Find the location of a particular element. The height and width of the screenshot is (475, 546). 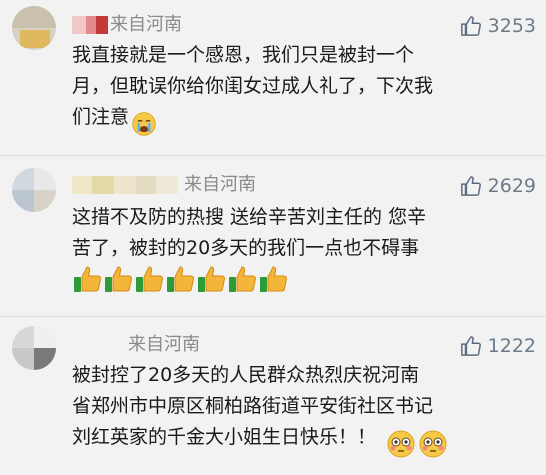

like-button: 3253 is located at coordinates (498, 26).